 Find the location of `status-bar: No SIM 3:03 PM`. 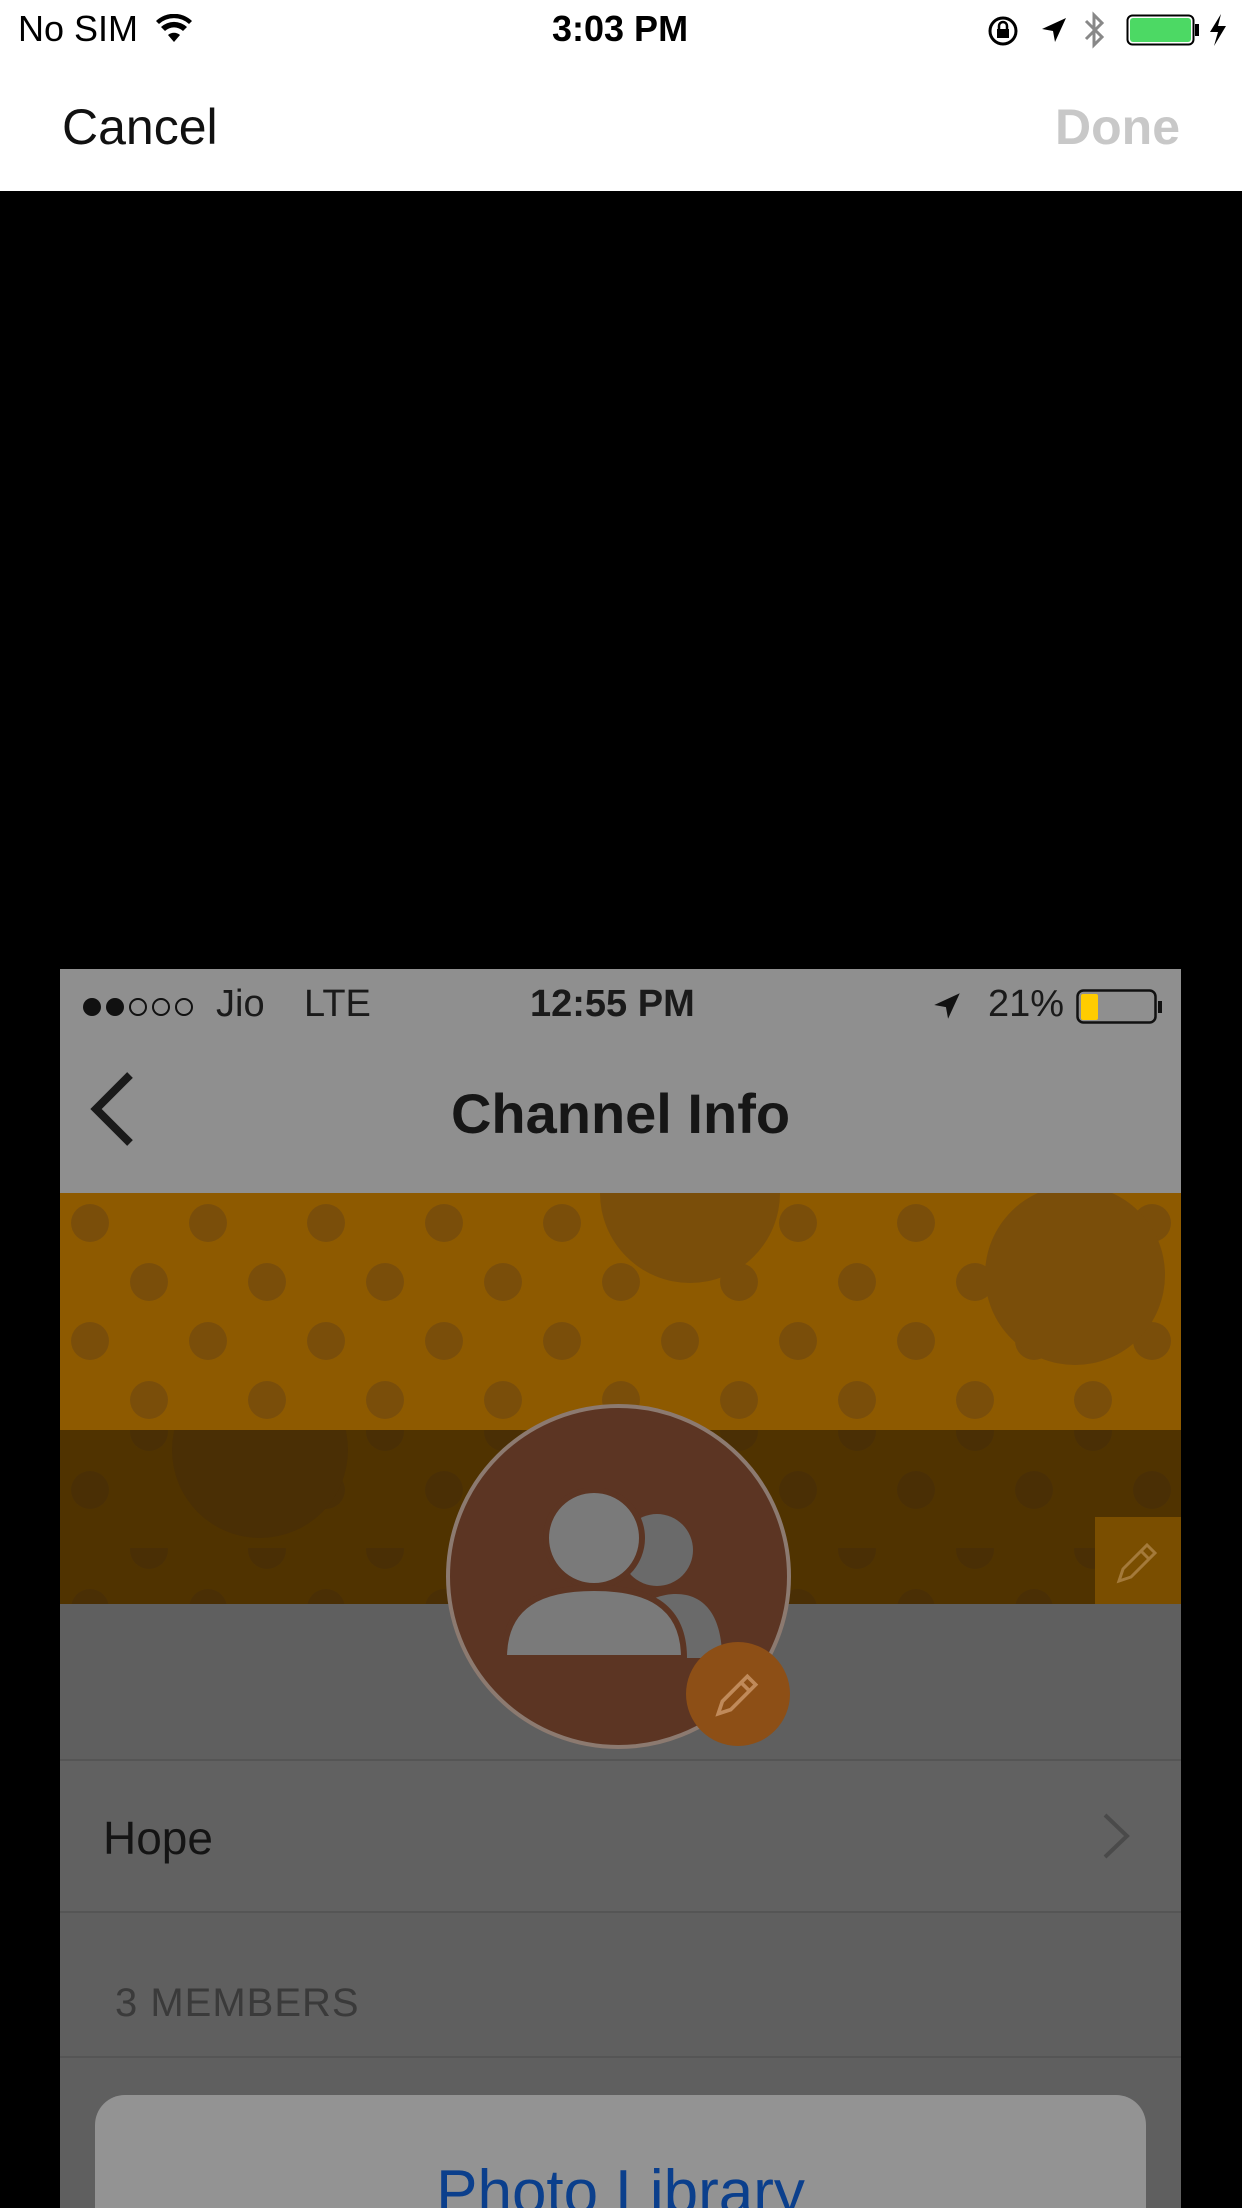

status-bar: No SIM 3:03 PM is located at coordinates (621, 31).